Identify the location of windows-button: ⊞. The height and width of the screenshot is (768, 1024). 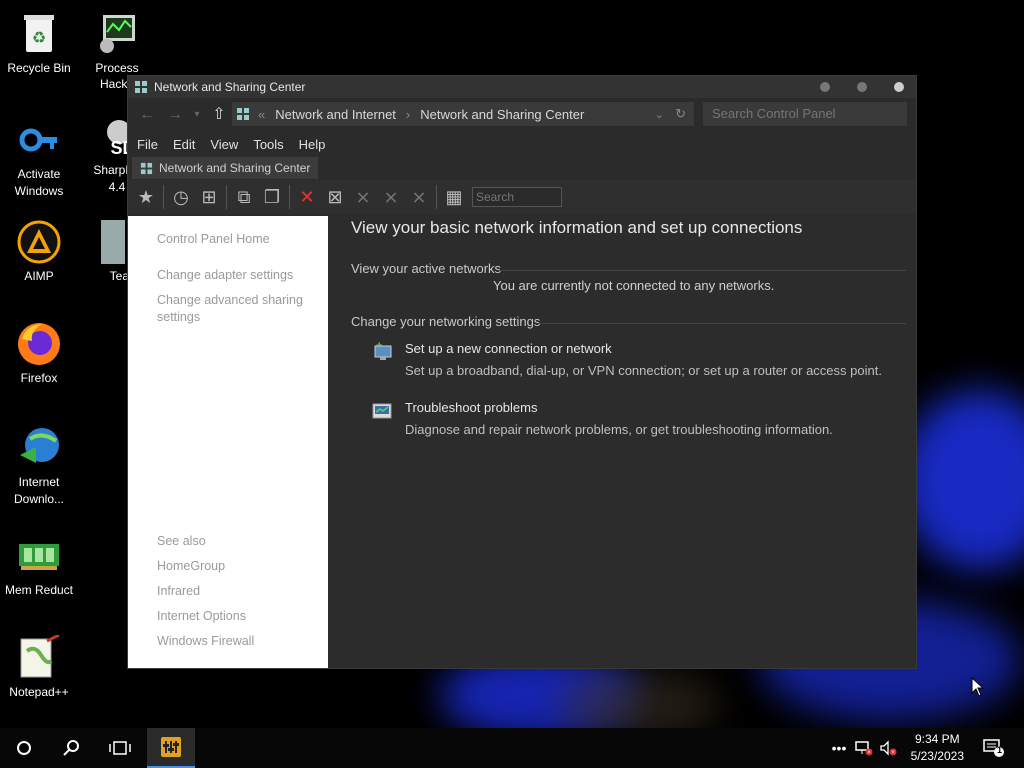
(209, 197).